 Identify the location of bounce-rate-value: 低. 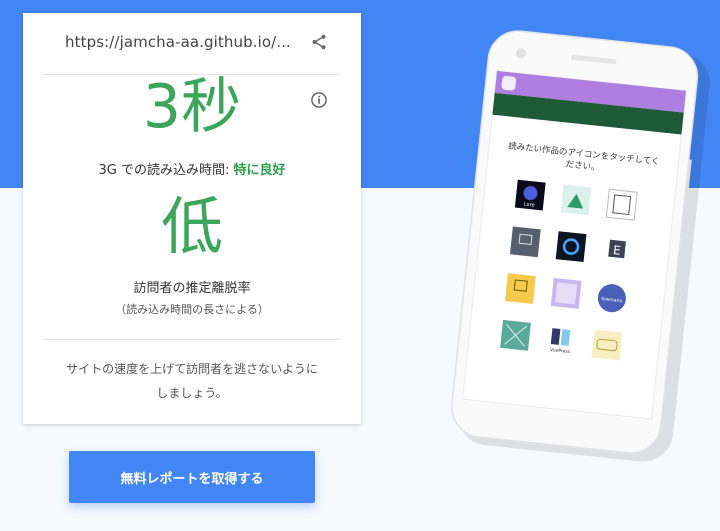
(191, 226).